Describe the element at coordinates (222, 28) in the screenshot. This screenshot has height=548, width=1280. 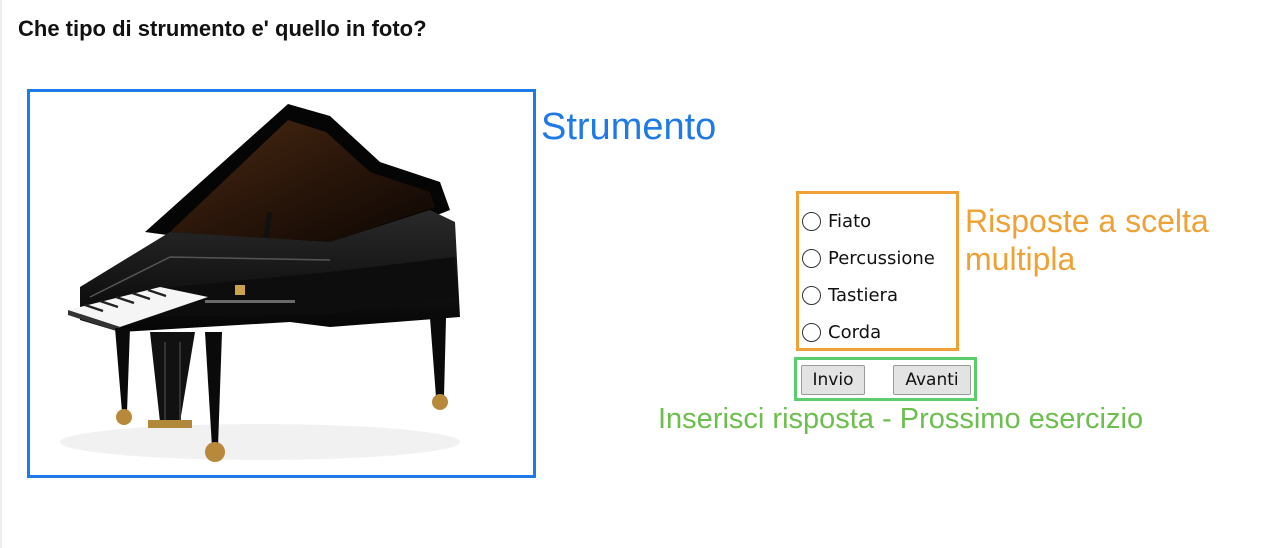
I see `question-title: Che tipo di strumento e' quello in foto?` at that location.